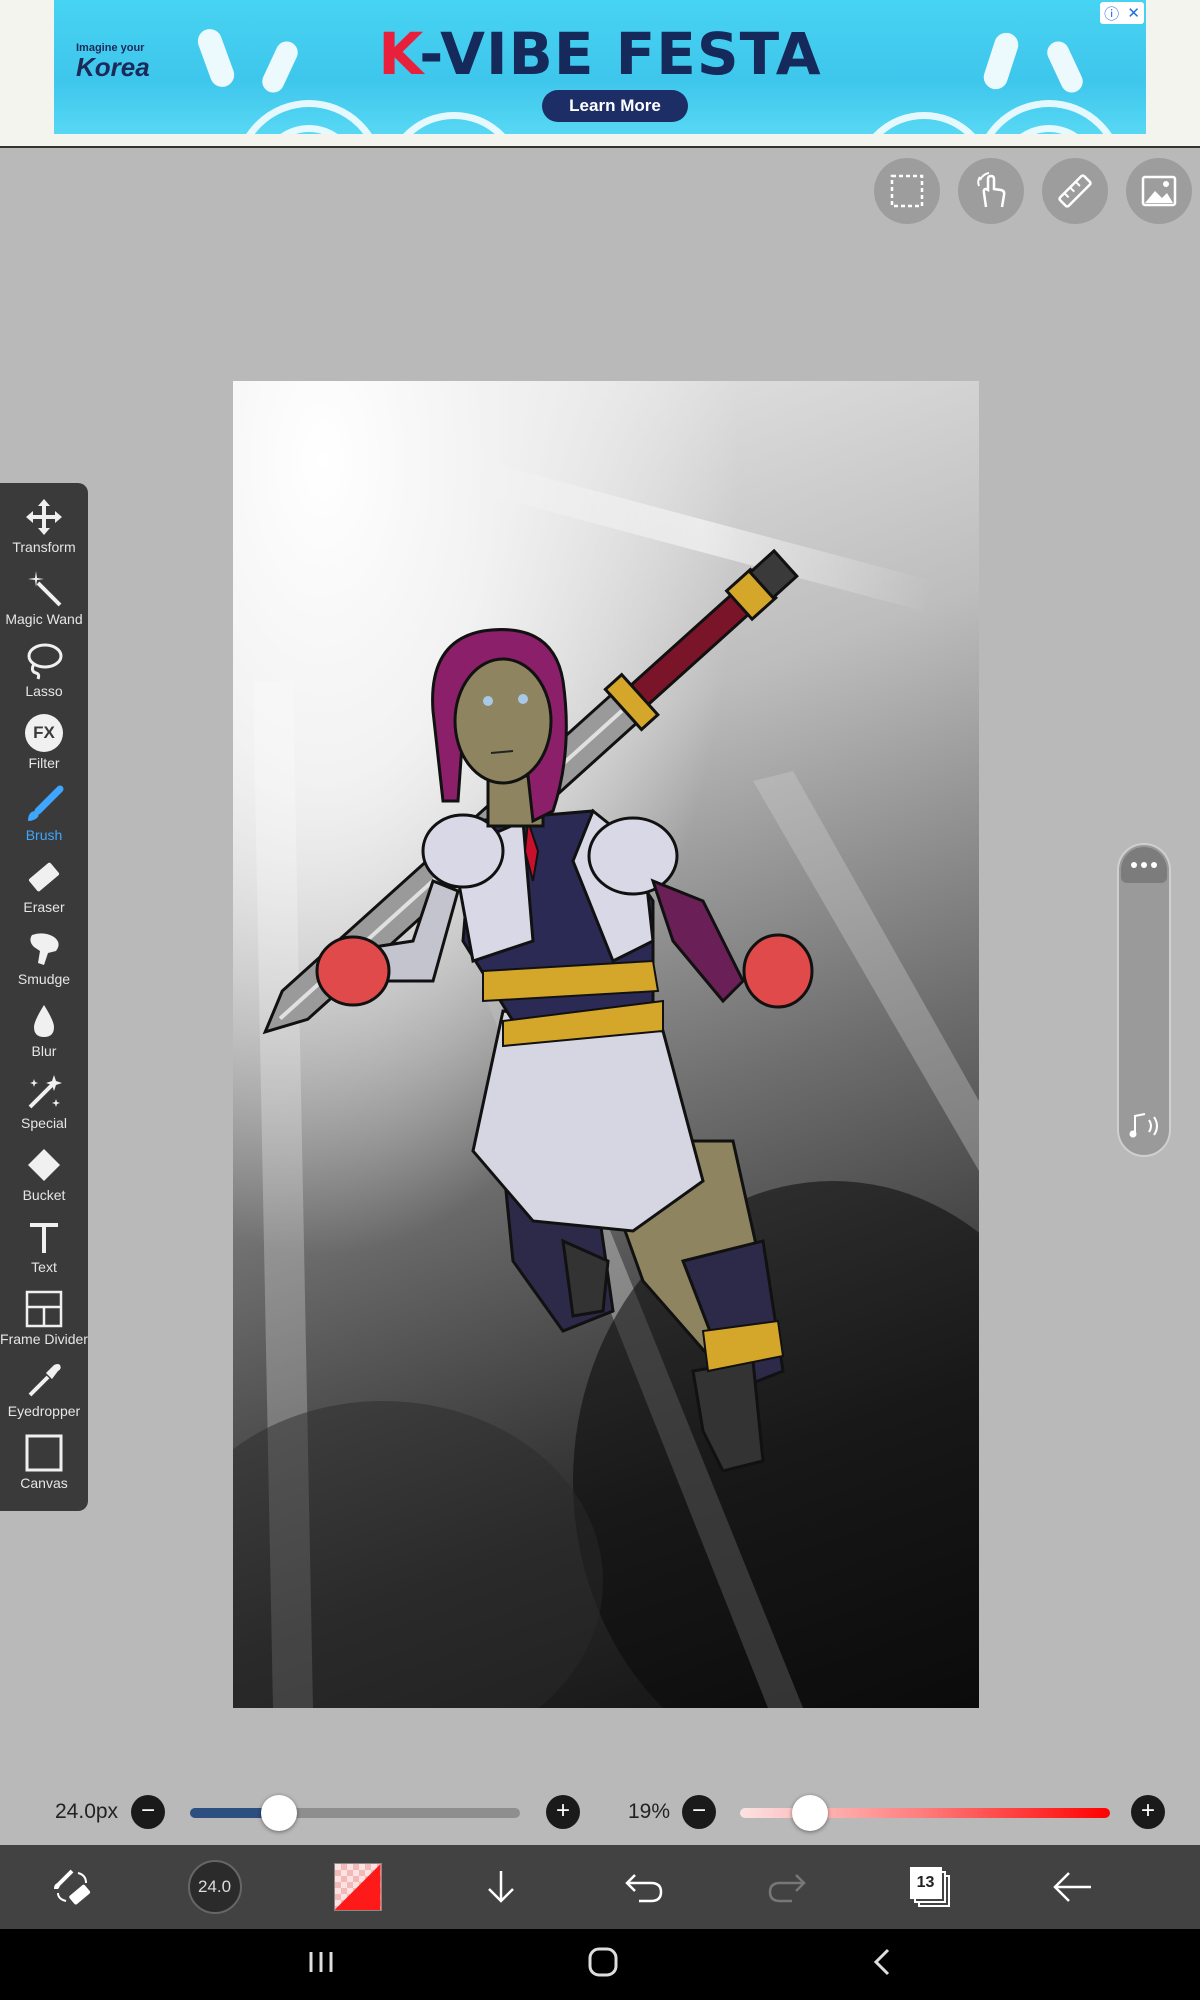  I want to click on frame-divider-icon, so click(44, 1309).